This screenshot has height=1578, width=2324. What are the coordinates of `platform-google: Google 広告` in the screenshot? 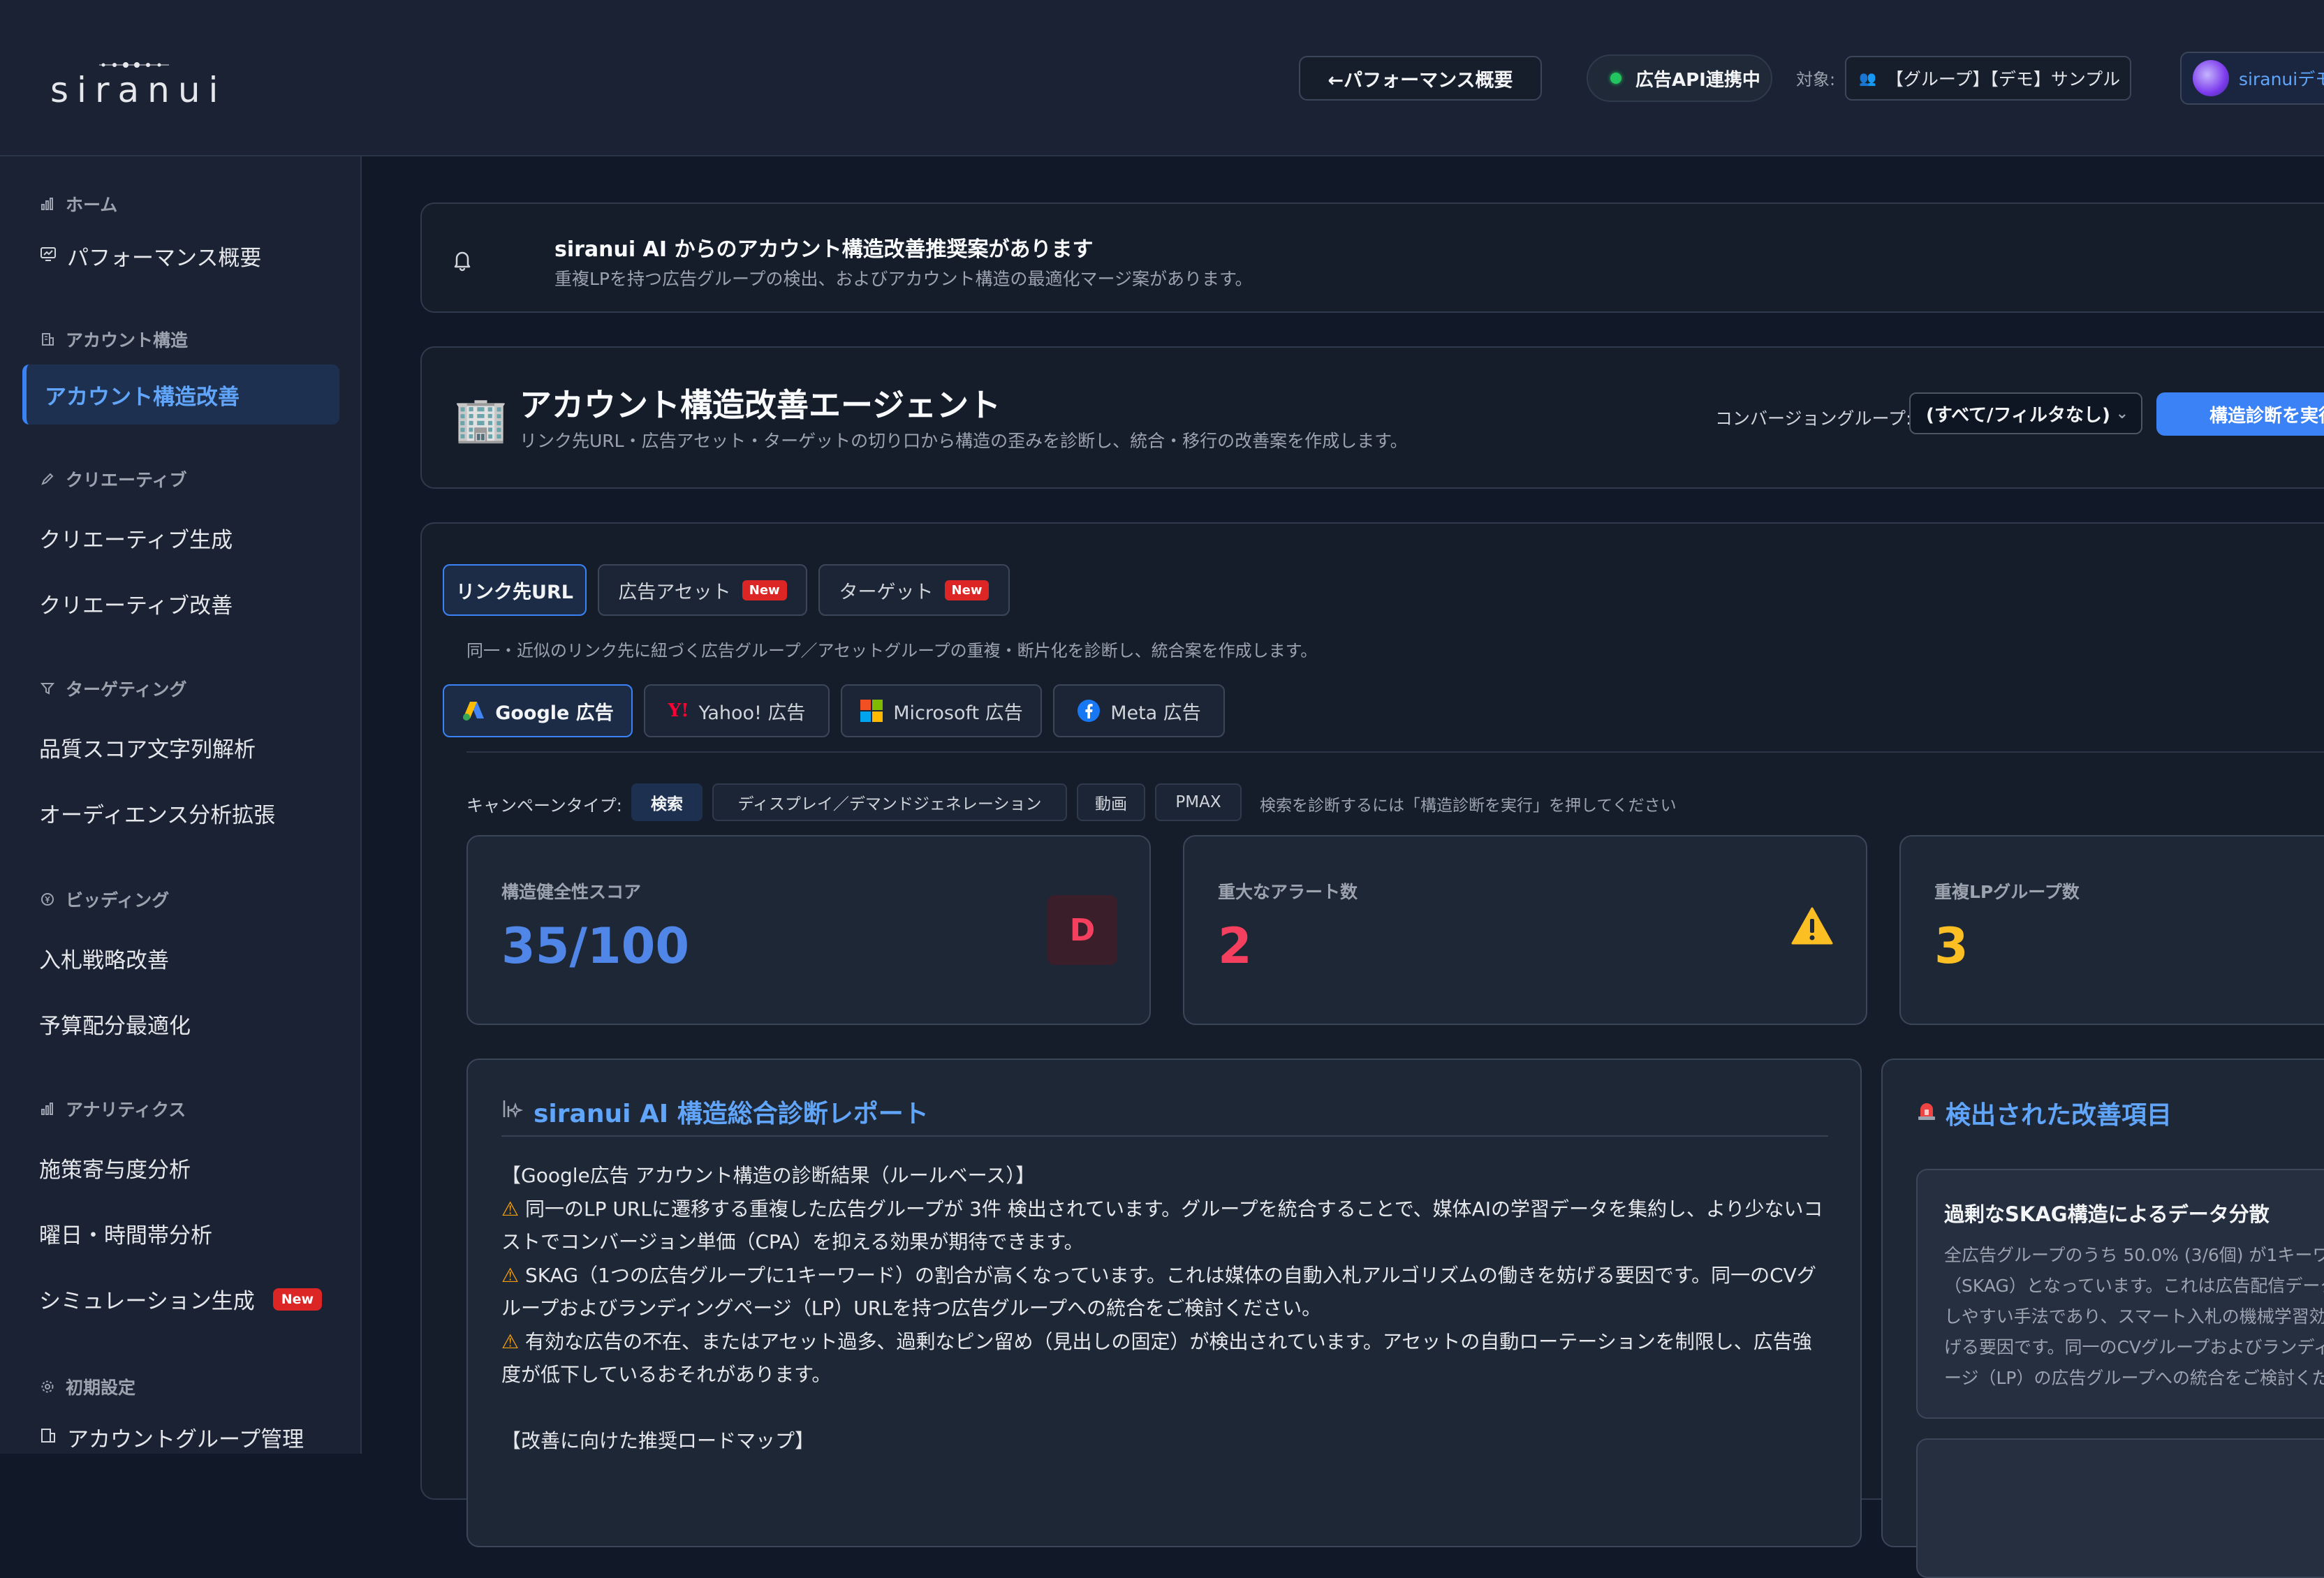 It's located at (538, 710).